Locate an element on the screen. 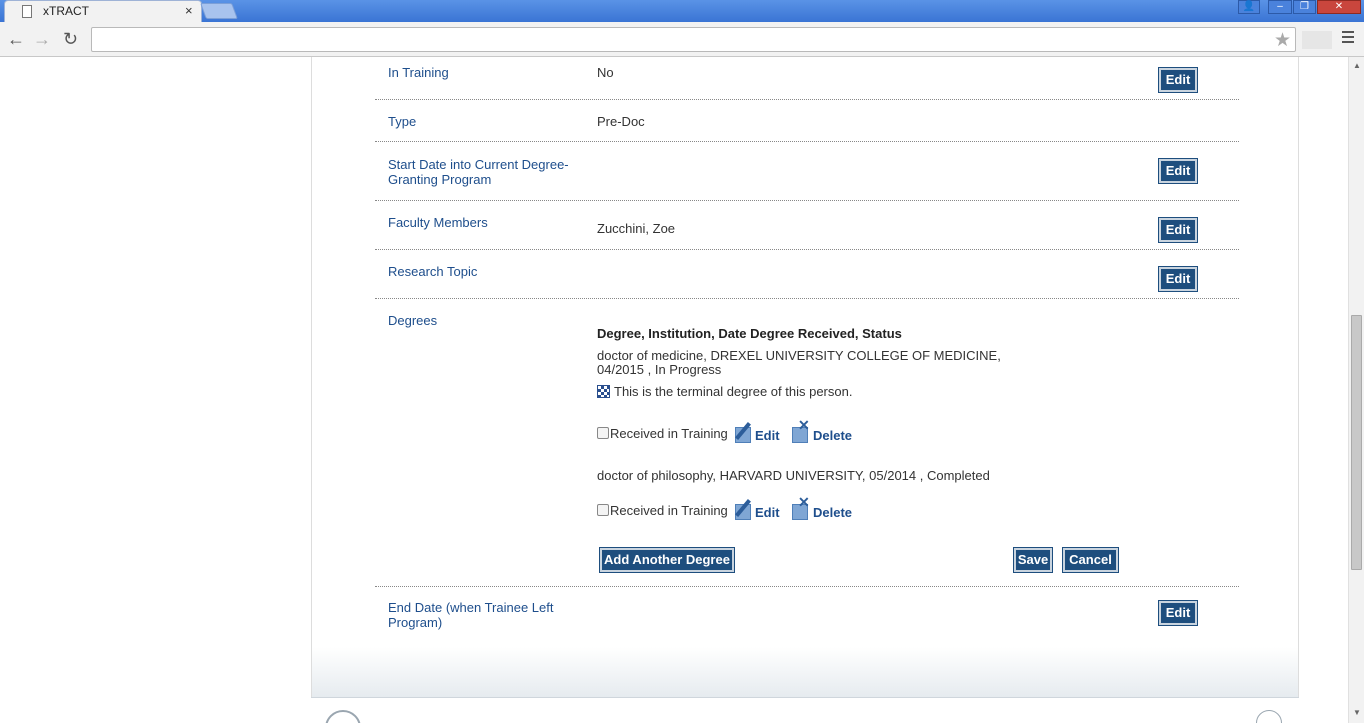 The image size is (1364, 723). scroll-thumb is located at coordinates (1356, 442).